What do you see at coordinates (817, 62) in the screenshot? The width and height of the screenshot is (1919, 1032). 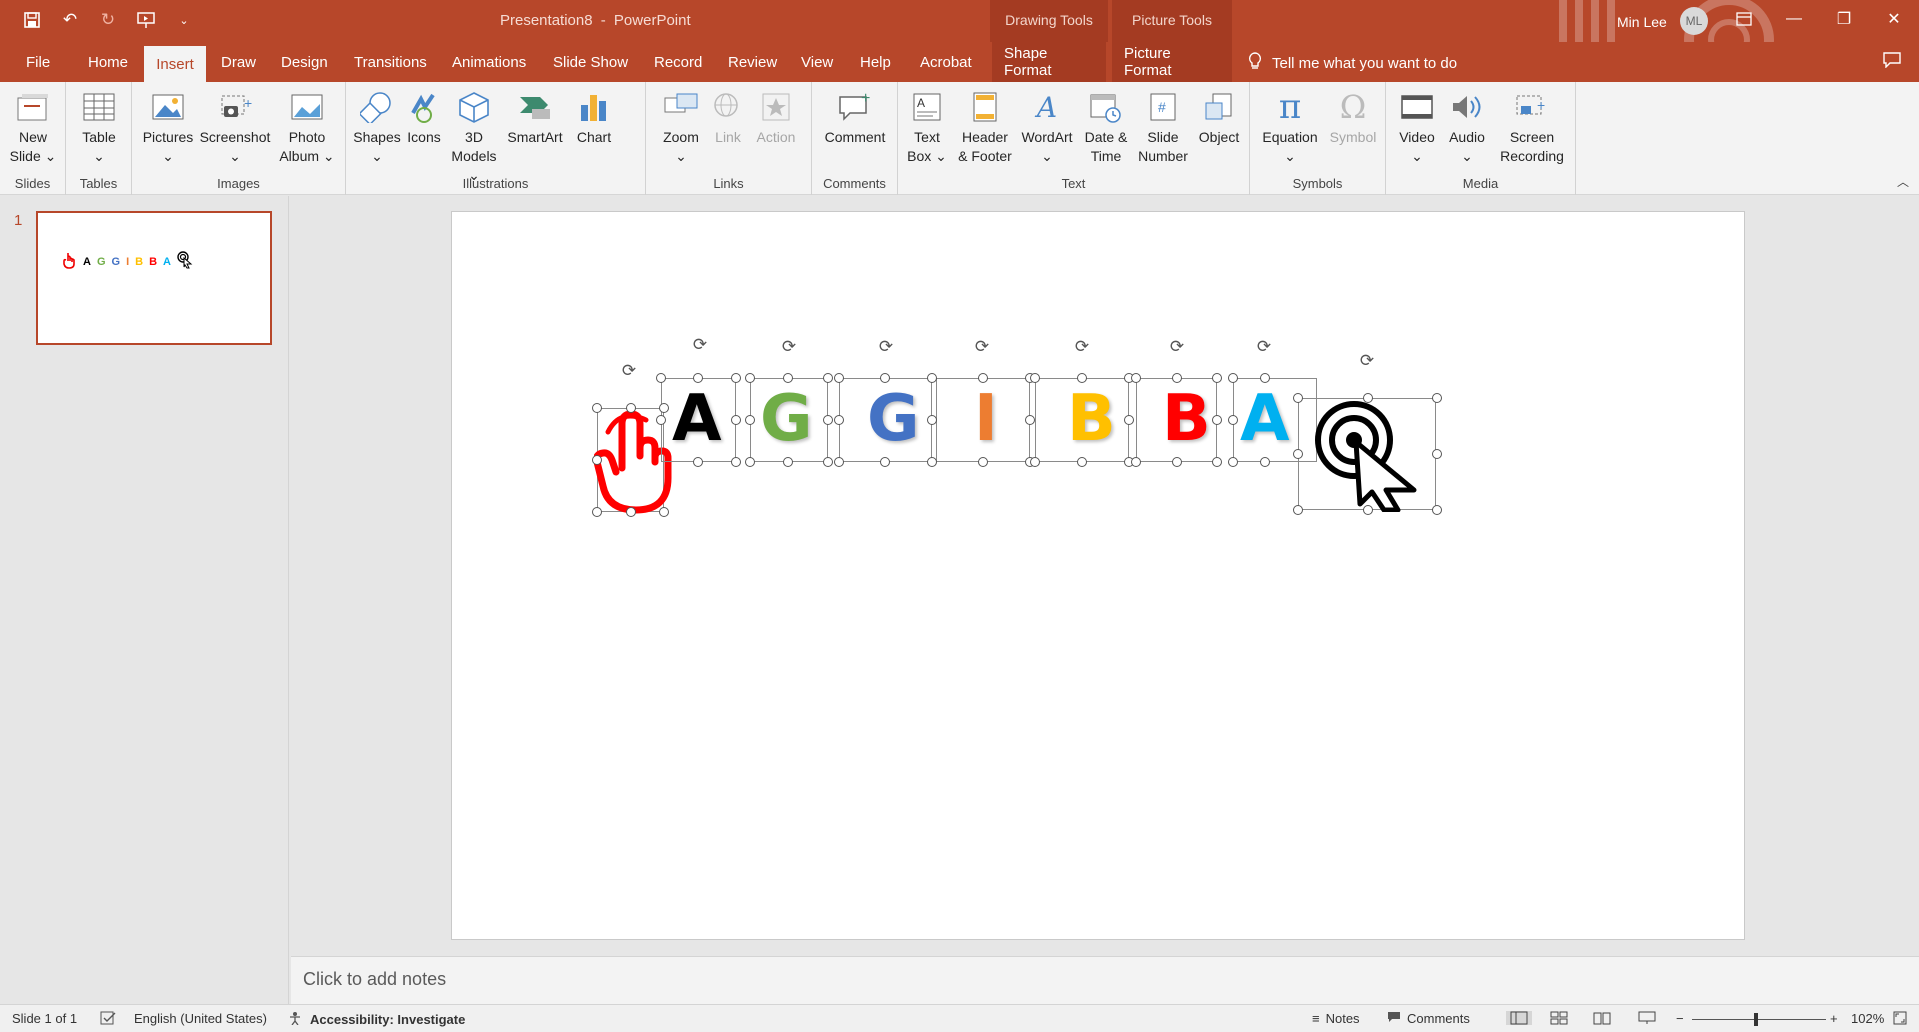 I see `tab-view: View` at bounding box center [817, 62].